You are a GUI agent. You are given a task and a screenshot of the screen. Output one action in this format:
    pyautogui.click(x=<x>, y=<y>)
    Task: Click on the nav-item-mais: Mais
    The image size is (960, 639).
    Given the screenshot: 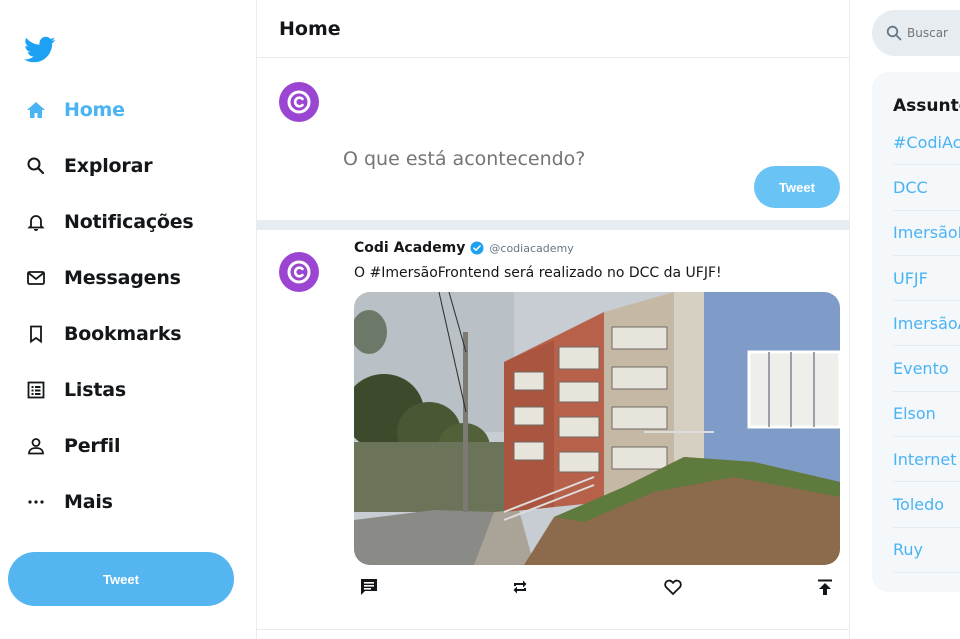 What is the action you would take?
    pyautogui.click(x=109, y=502)
    